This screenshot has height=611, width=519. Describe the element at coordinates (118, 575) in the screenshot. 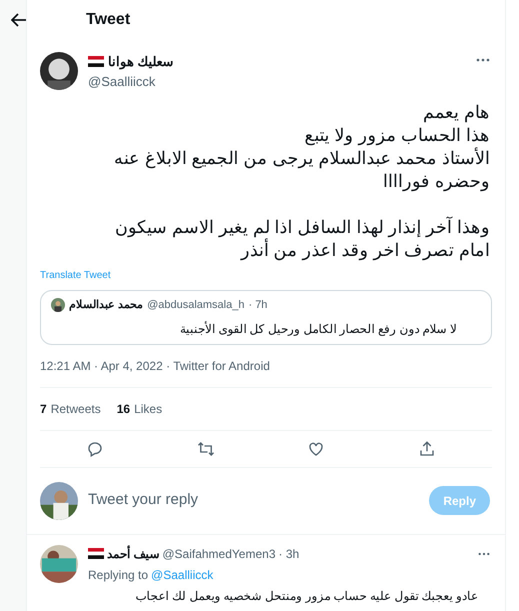

I see `replying-label: Replying to` at that location.